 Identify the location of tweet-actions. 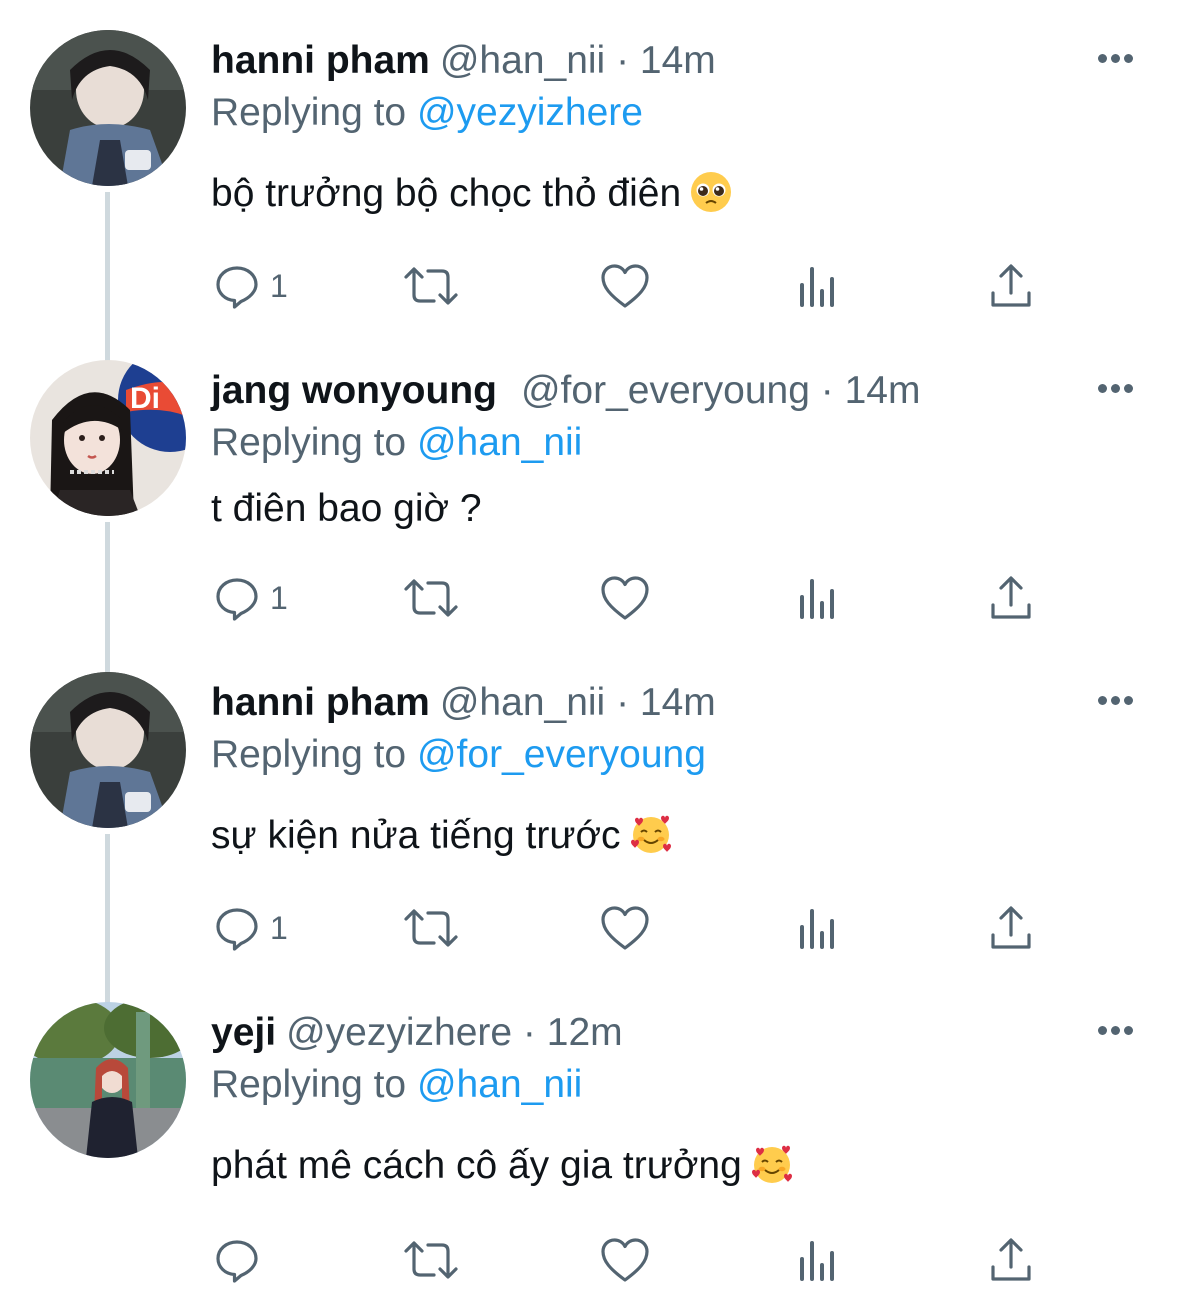
(589, 1260).